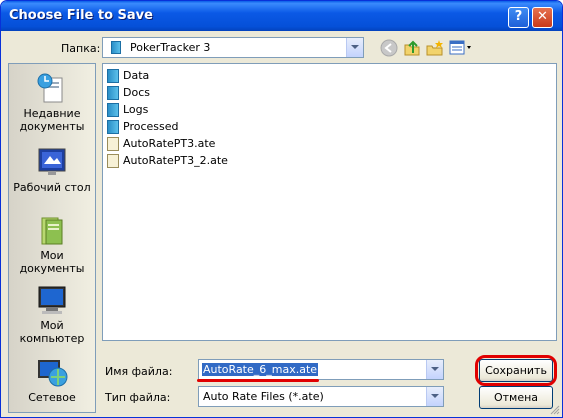  I want to click on filetype-label: Тип файла:, so click(138, 397).